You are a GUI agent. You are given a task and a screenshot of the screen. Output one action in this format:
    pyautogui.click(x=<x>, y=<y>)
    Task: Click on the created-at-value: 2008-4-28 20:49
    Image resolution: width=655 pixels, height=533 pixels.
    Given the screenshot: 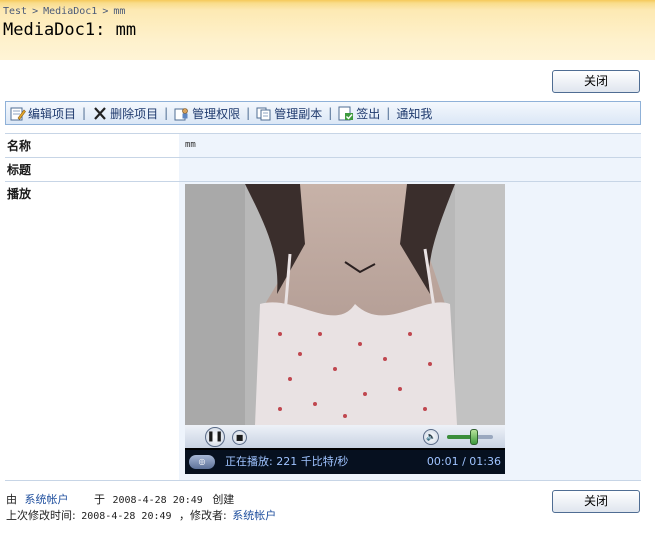 What is the action you would take?
    pyautogui.click(x=157, y=500)
    